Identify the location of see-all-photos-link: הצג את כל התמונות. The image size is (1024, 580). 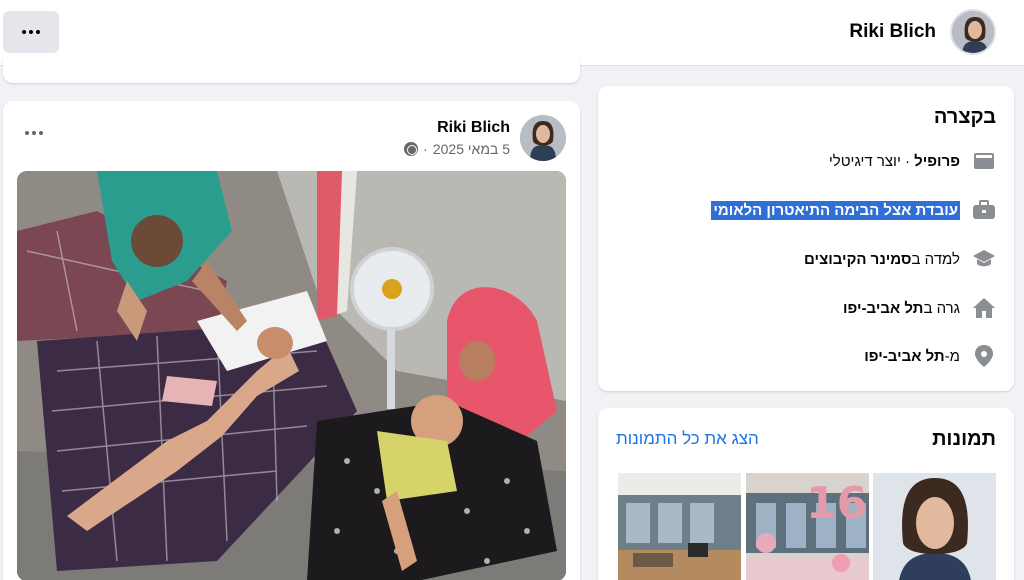
(687, 439).